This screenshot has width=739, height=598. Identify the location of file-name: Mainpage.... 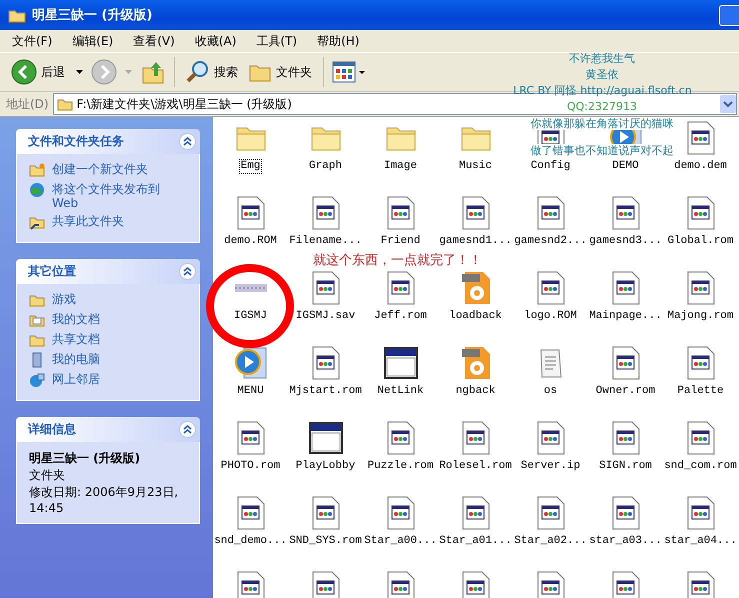
(625, 316).